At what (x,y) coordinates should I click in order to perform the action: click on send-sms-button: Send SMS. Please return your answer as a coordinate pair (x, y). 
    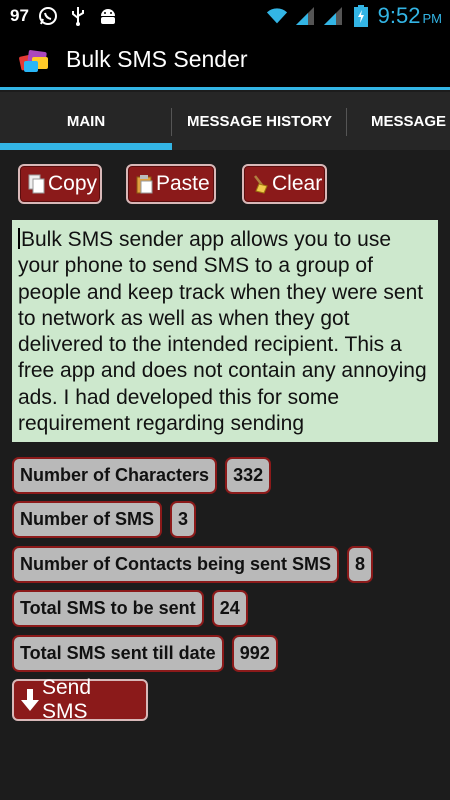
    Looking at the image, I should click on (80, 699).